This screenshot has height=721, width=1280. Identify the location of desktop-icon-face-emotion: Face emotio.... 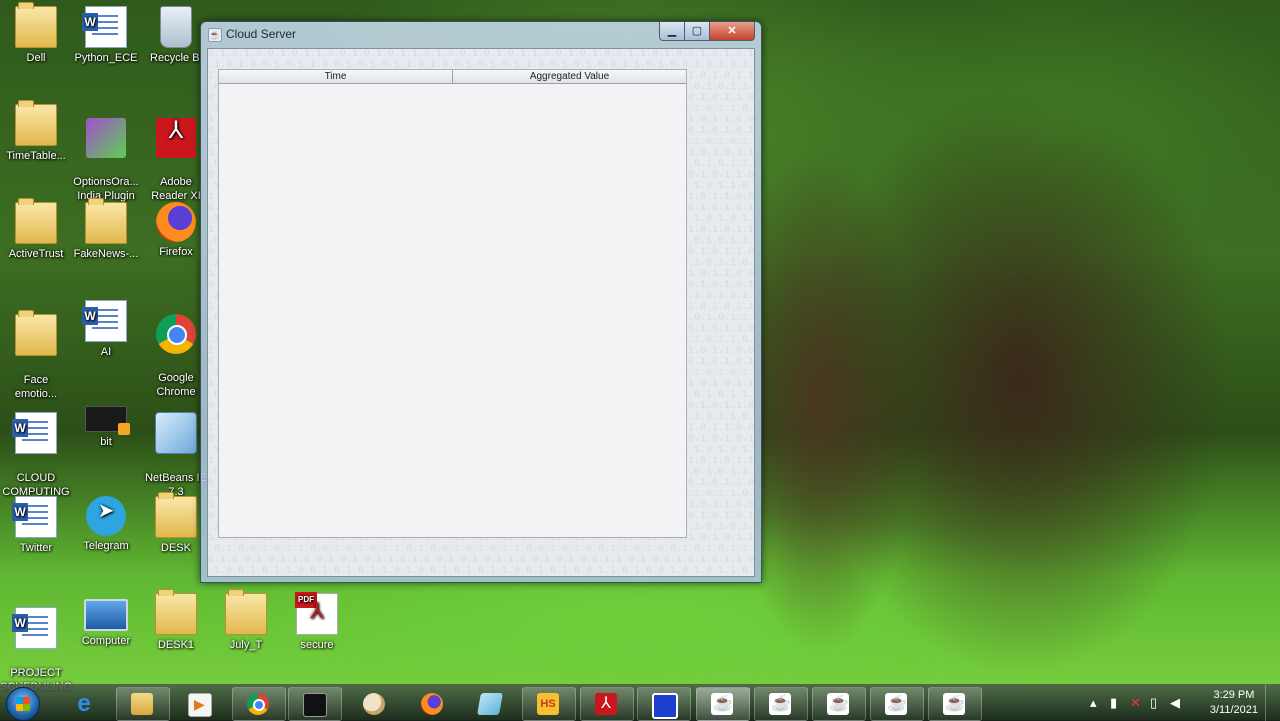
(36, 350).